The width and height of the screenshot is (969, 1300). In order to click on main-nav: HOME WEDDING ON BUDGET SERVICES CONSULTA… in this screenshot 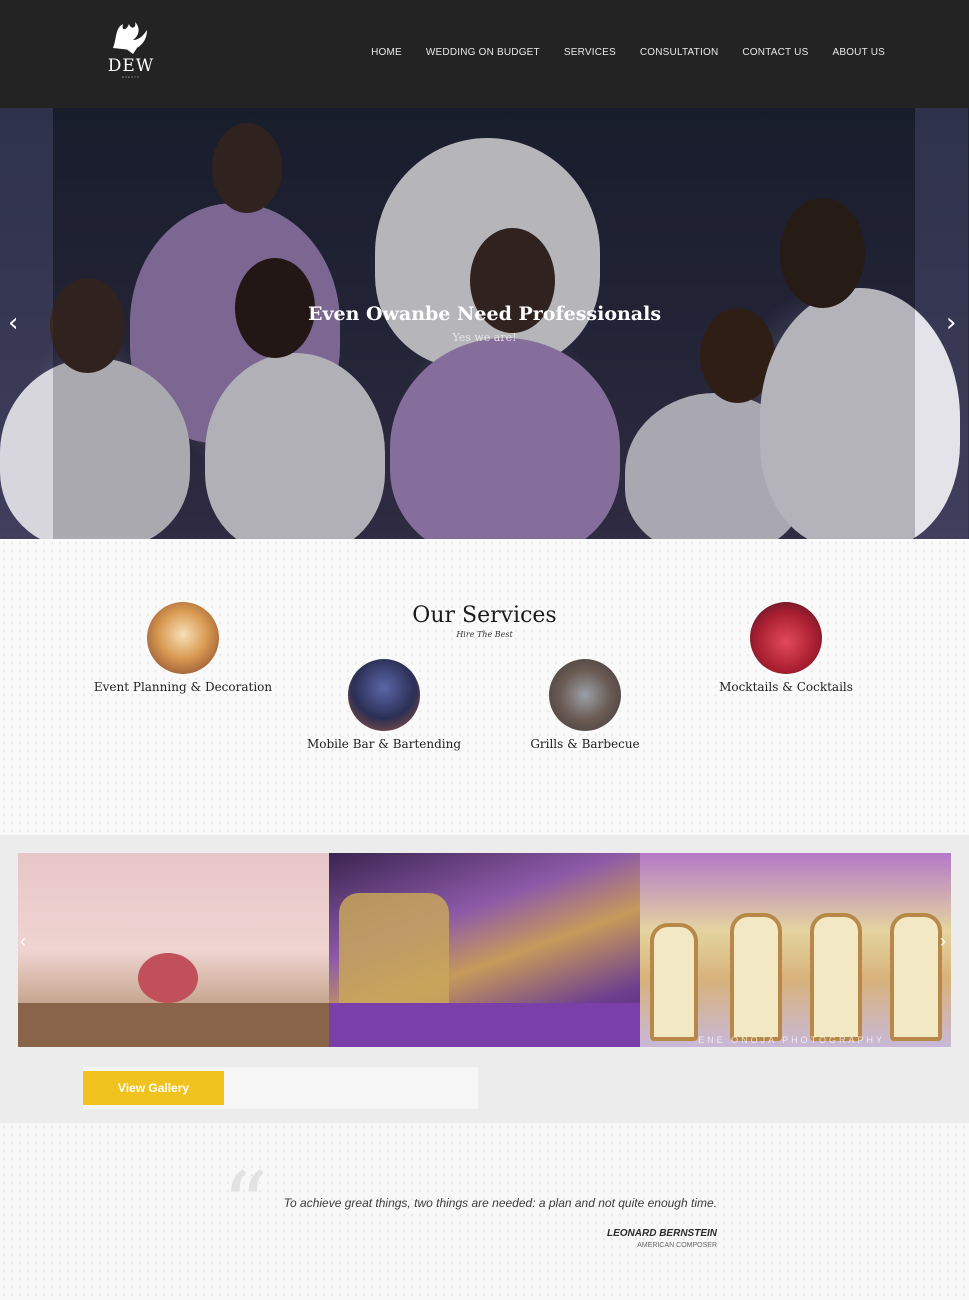, I will do `click(616, 52)`.